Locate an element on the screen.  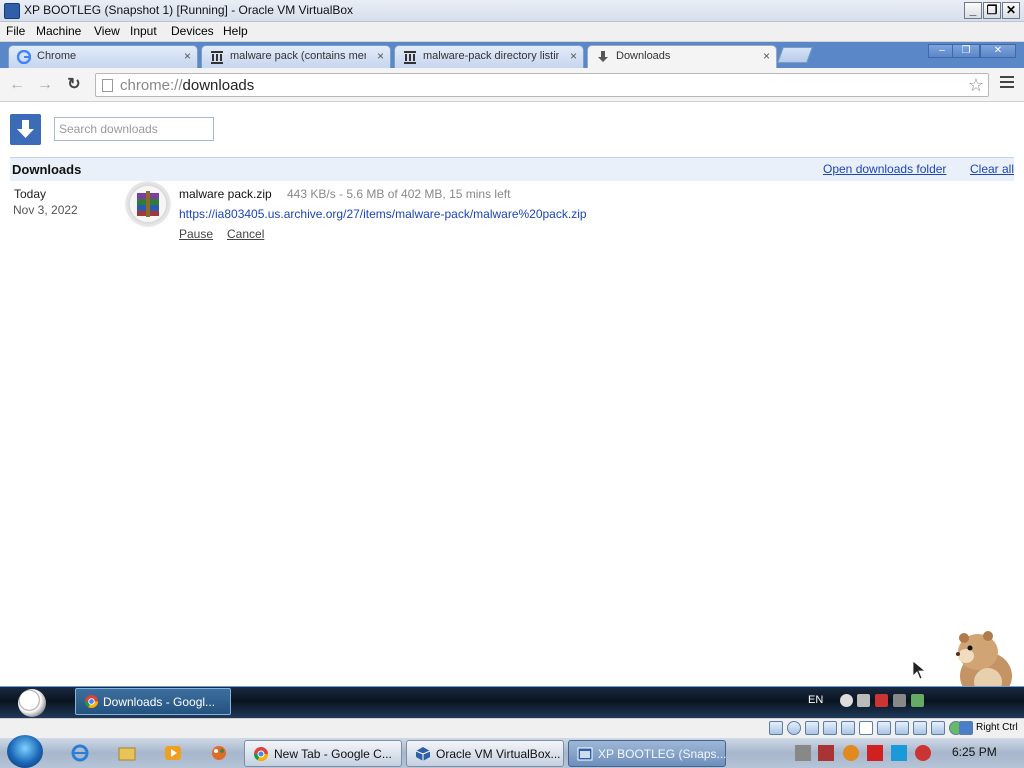
tab-title: Downloads is located at coordinates (643, 56).